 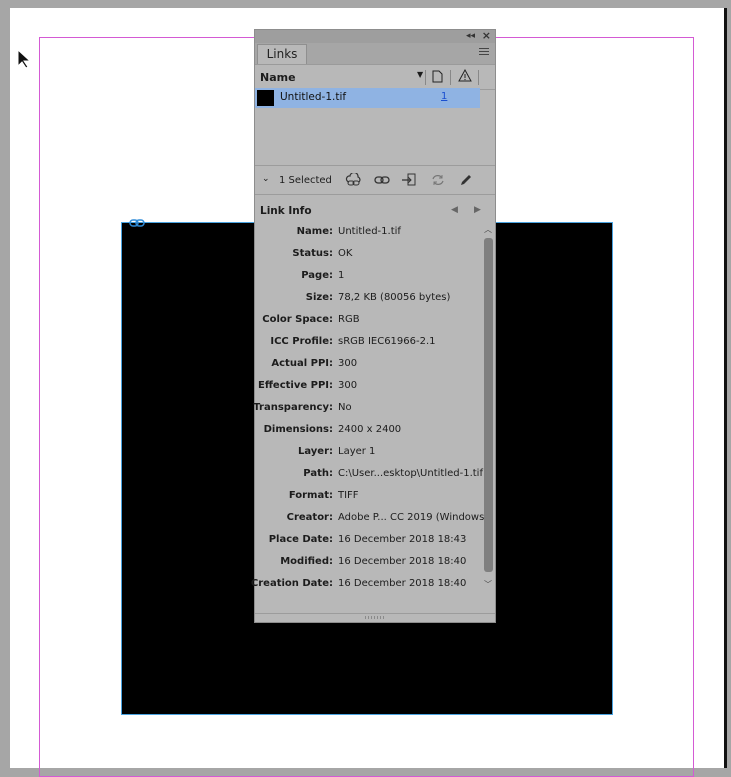 What do you see at coordinates (291, 583) in the screenshot?
I see `info-label: Creation Date:` at bounding box center [291, 583].